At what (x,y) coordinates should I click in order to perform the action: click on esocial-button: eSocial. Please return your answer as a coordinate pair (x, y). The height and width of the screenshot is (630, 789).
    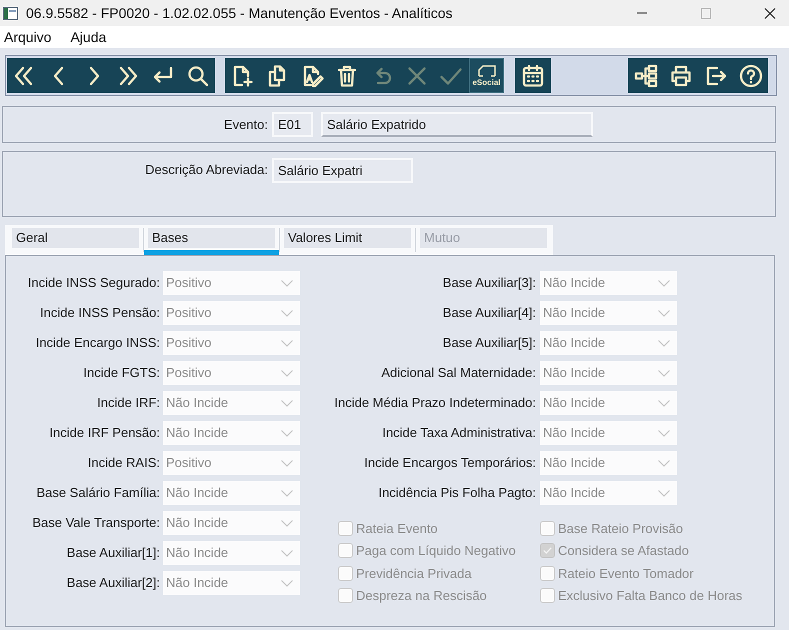
    Looking at the image, I should click on (486, 75).